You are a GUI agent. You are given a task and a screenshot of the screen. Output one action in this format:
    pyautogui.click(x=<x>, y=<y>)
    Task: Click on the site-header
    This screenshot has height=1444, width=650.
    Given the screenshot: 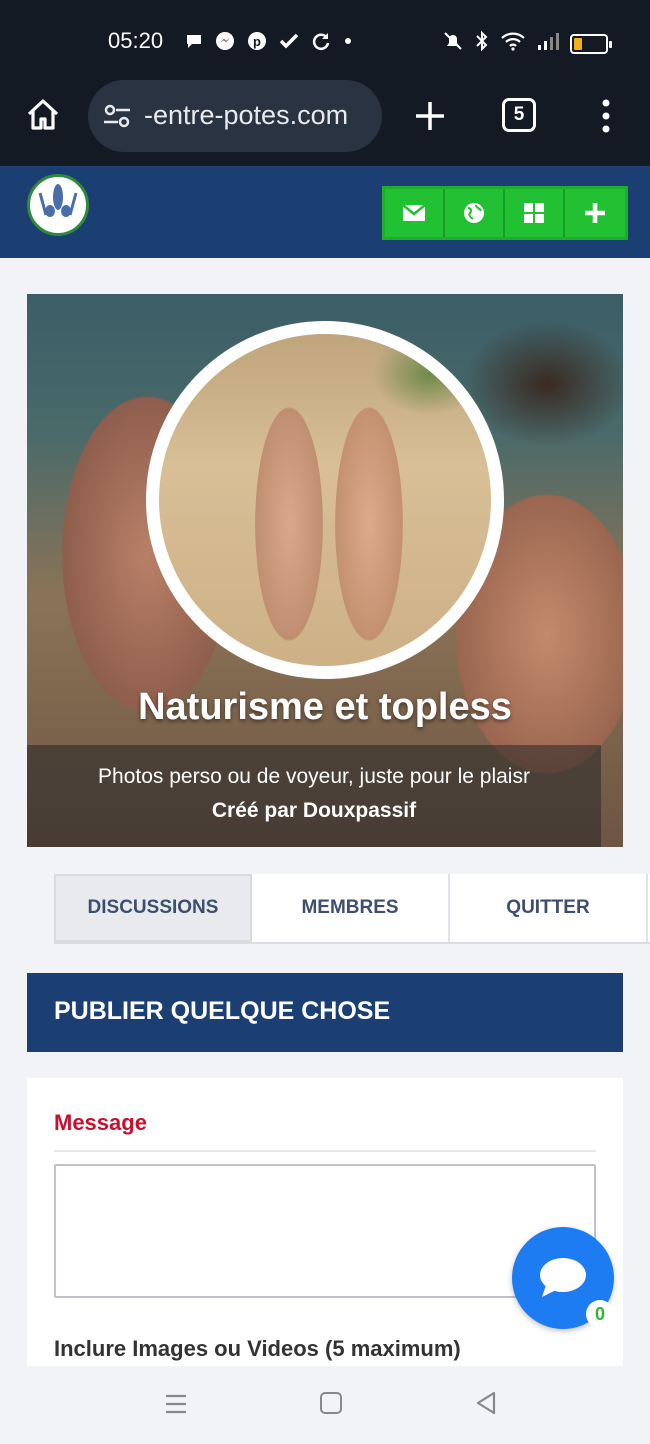 What is the action you would take?
    pyautogui.click(x=325, y=212)
    